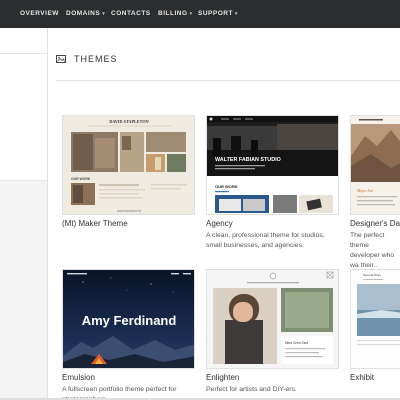  I want to click on theme-preview-emulsion: Amy Ferdinand, so click(128, 319).